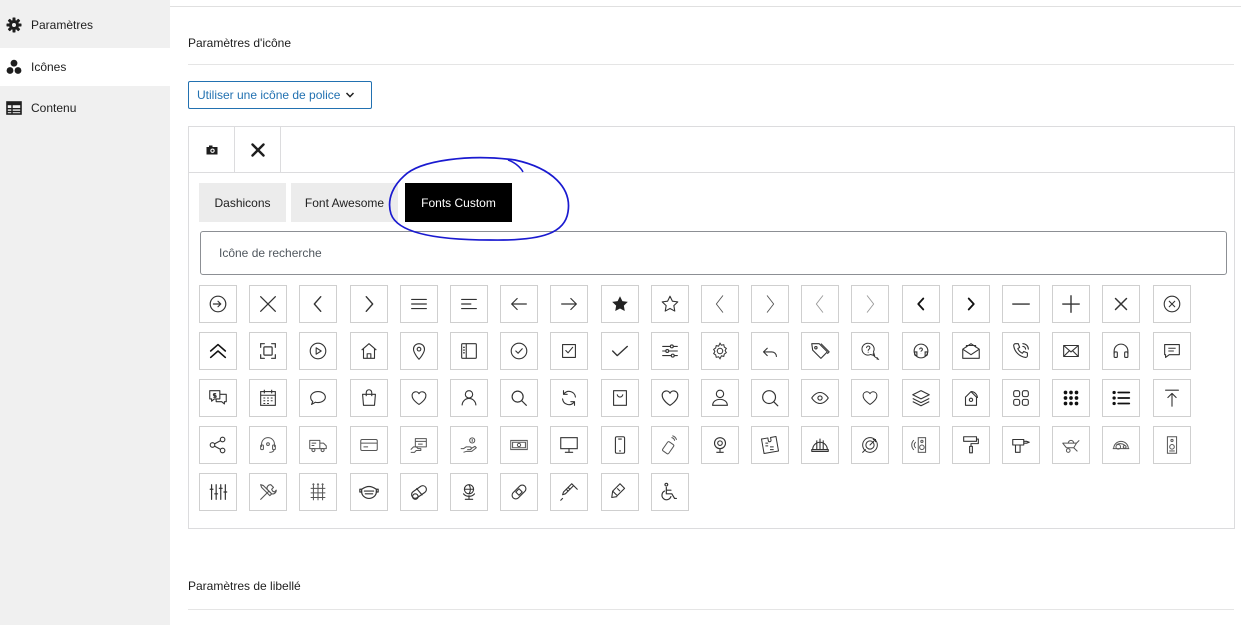 This screenshot has height=625, width=1241. What do you see at coordinates (458, 202) in the screenshot?
I see `tab-fonts-custom: Fonts Custom` at bounding box center [458, 202].